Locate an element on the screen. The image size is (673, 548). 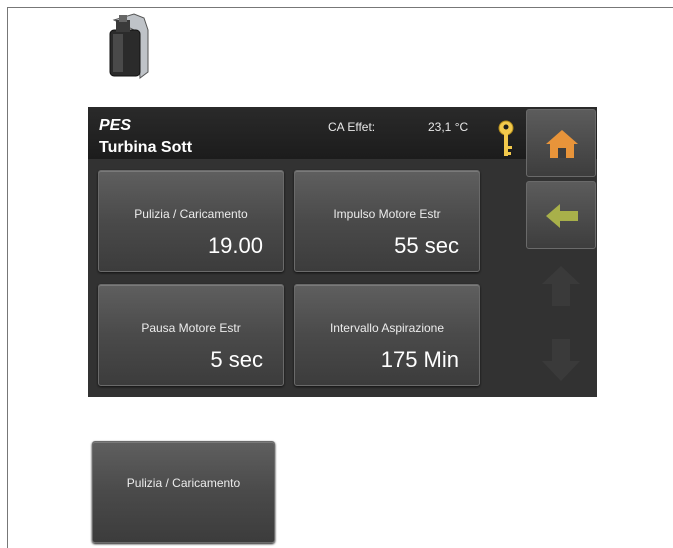
tile-impulso-motore-estr: Impulso Motore Estr 55 sec is located at coordinates (387, 221).